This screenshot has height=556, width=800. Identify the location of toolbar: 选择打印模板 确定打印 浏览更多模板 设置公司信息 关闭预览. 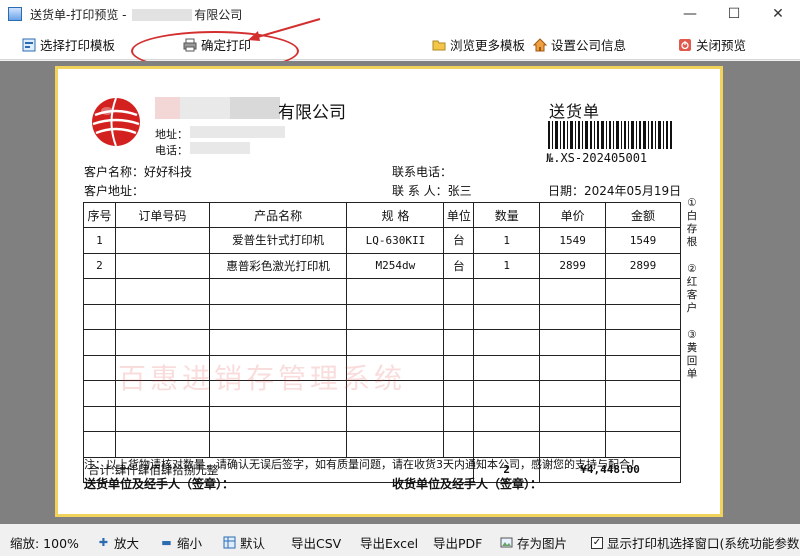
(400, 44).